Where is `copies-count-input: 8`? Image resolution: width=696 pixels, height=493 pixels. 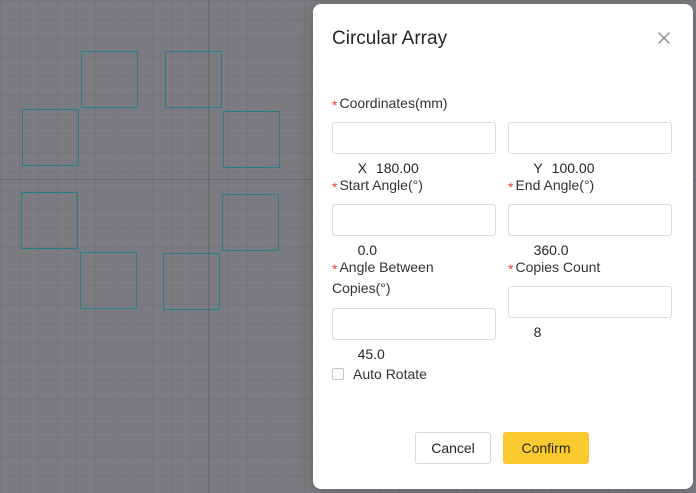 copies-count-input: 8 is located at coordinates (590, 313).